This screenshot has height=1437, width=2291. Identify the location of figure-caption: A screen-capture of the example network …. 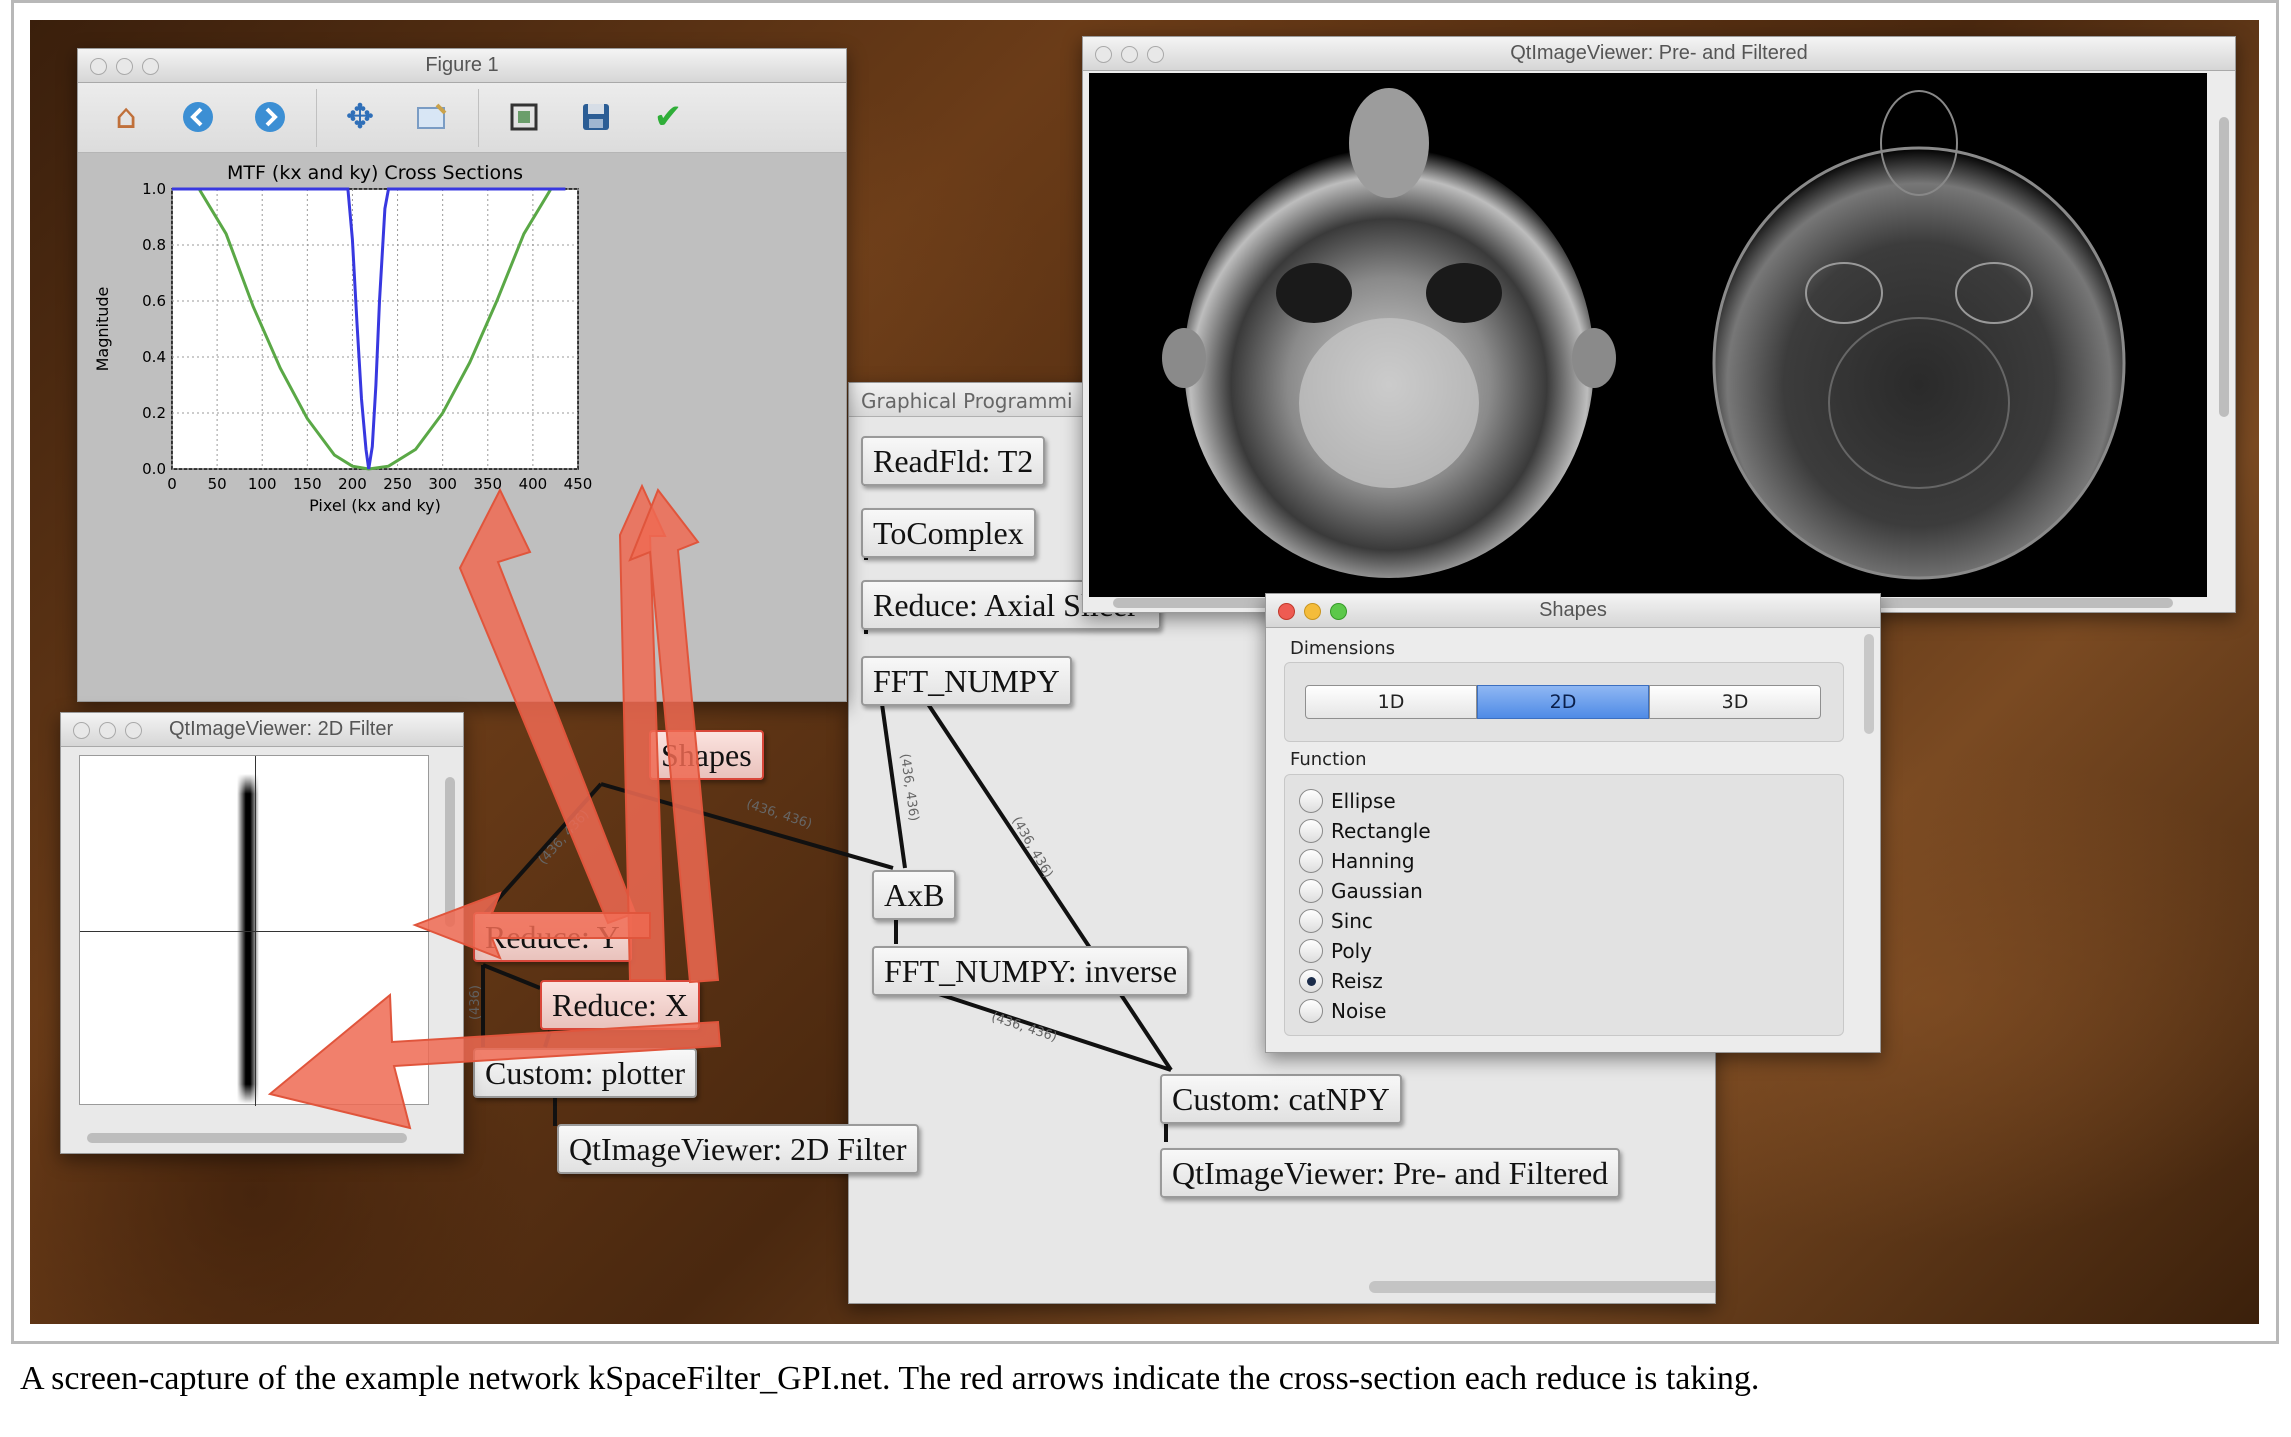
(890, 1378).